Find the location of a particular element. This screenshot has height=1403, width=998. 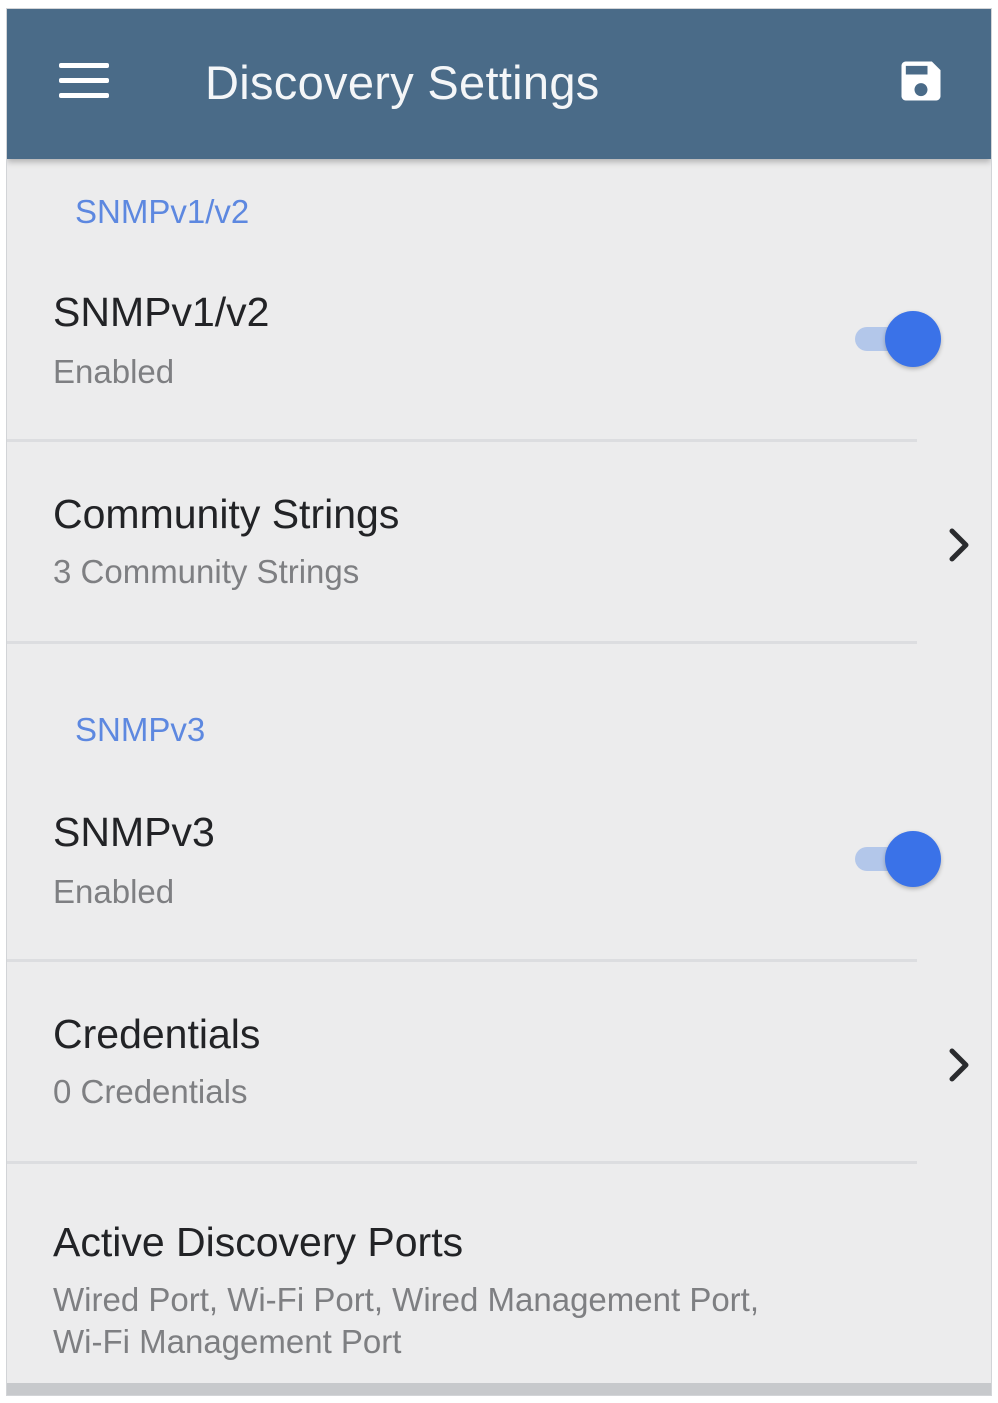

app-bar: Discovery Settings is located at coordinates (499, 84).